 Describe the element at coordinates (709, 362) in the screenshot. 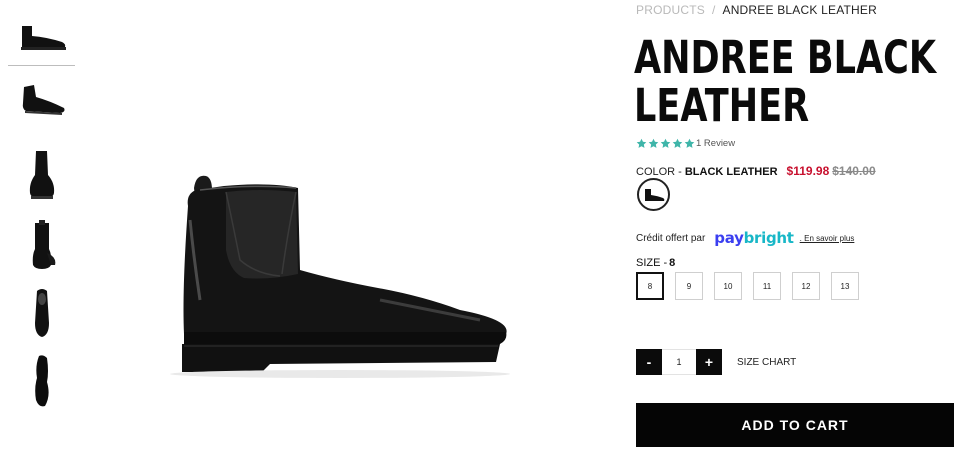

I see `quantity-increment-button: +` at that location.